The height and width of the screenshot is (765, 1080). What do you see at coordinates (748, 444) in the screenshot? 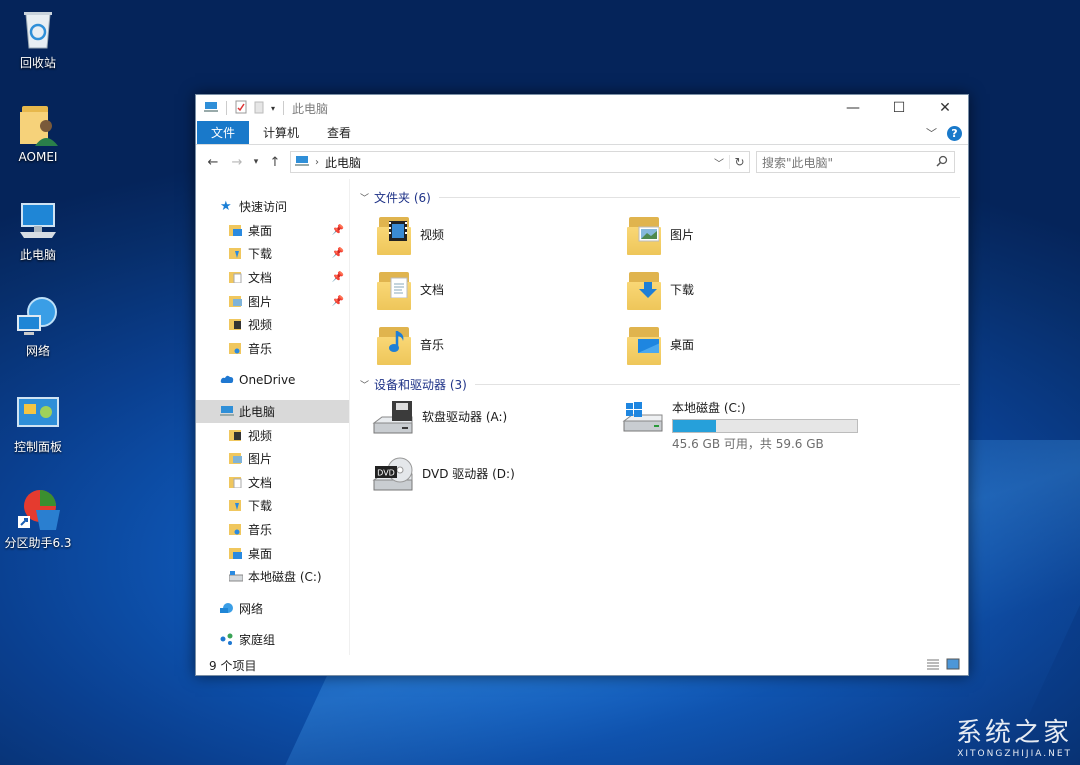
I see `drive-space-text: 45.6 GB 可用，共 59.6 GB` at bounding box center [748, 444].